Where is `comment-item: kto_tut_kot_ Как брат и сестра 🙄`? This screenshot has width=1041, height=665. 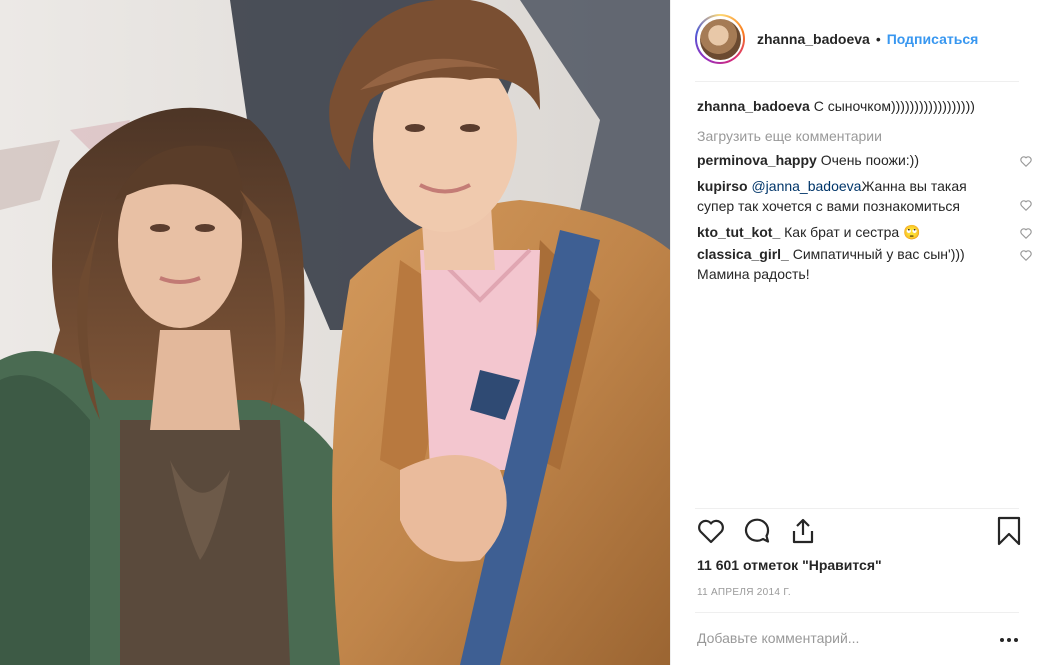
comment-item: kto_tut_kot_ Как брат и сестра 🙄 is located at coordinates (864, 232).